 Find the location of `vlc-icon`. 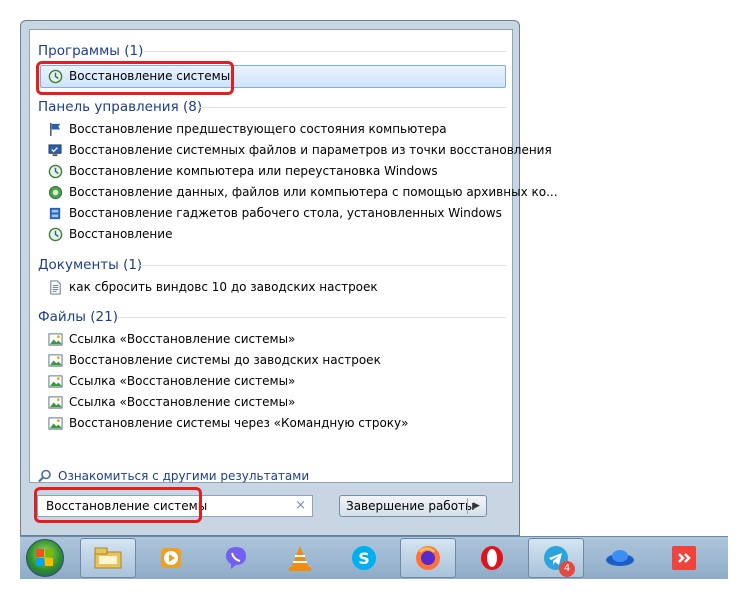

vlc-icon is located at coordinates (300, 558).